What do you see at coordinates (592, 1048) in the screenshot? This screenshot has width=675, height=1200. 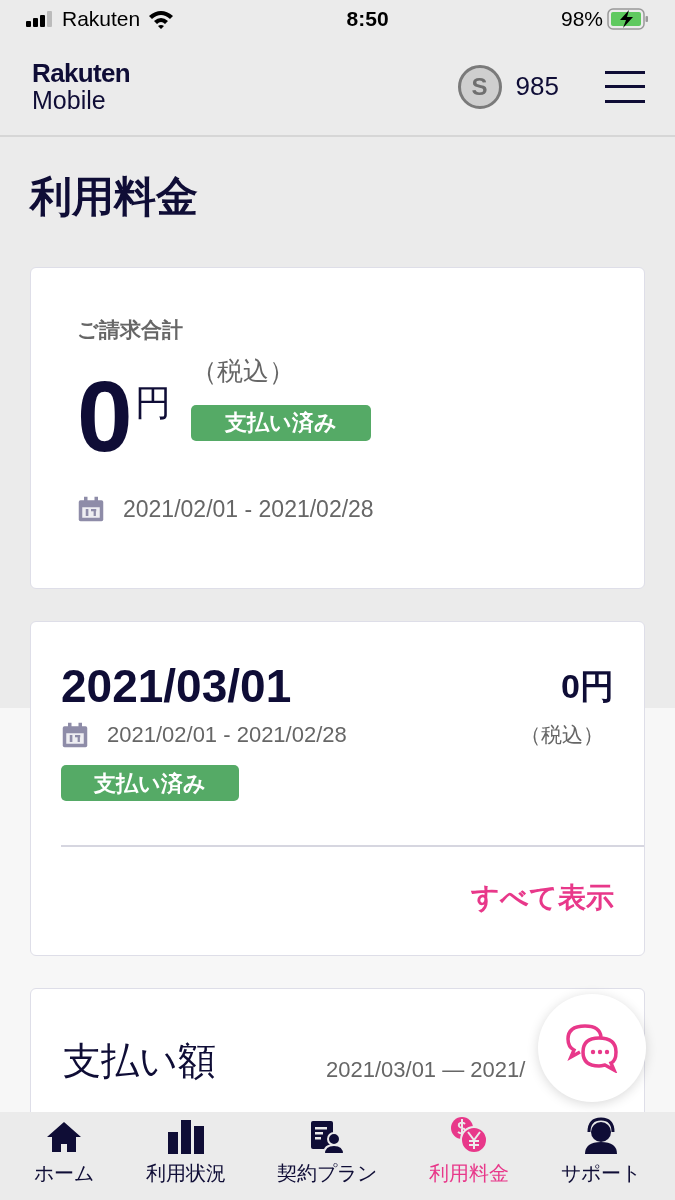 I see `chat-bubbles-icon` at bounding box center [592, 1048].